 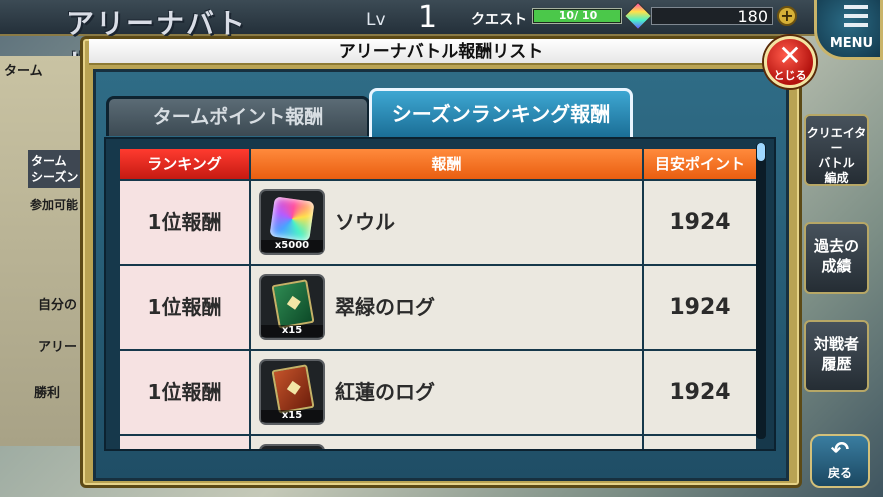 What do you see at coordinates (376, 20) in the screenshot?
I see `level-label: Lv` at bounding box center [376, 20].